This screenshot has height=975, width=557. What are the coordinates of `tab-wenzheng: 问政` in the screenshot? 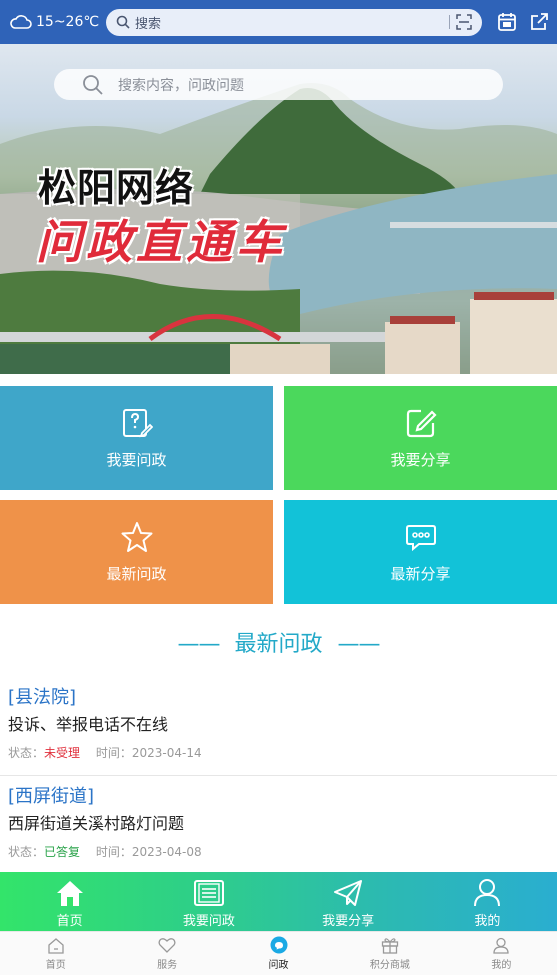 It's located at (278, 953).